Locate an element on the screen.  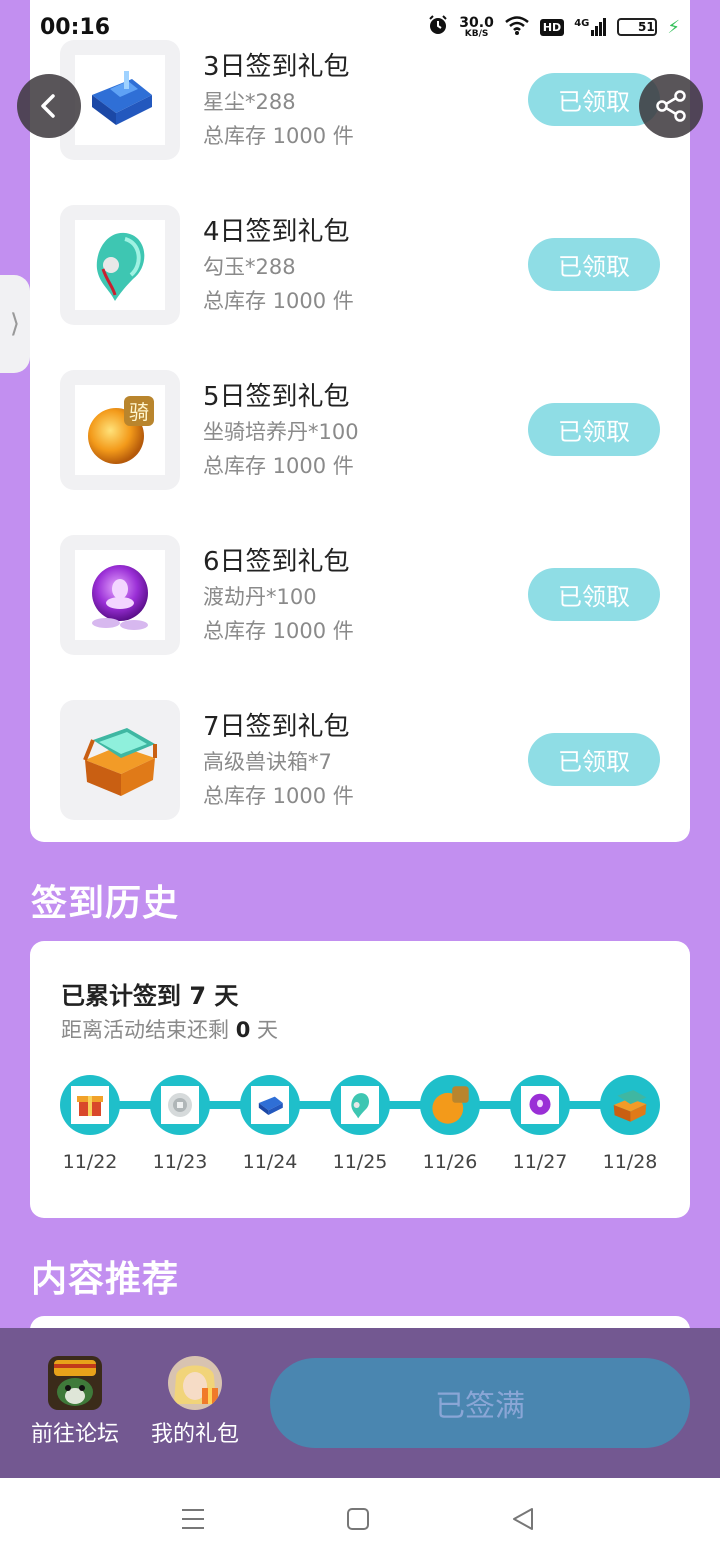
battery-indicator: 51 is located at coordinates (637, 27).